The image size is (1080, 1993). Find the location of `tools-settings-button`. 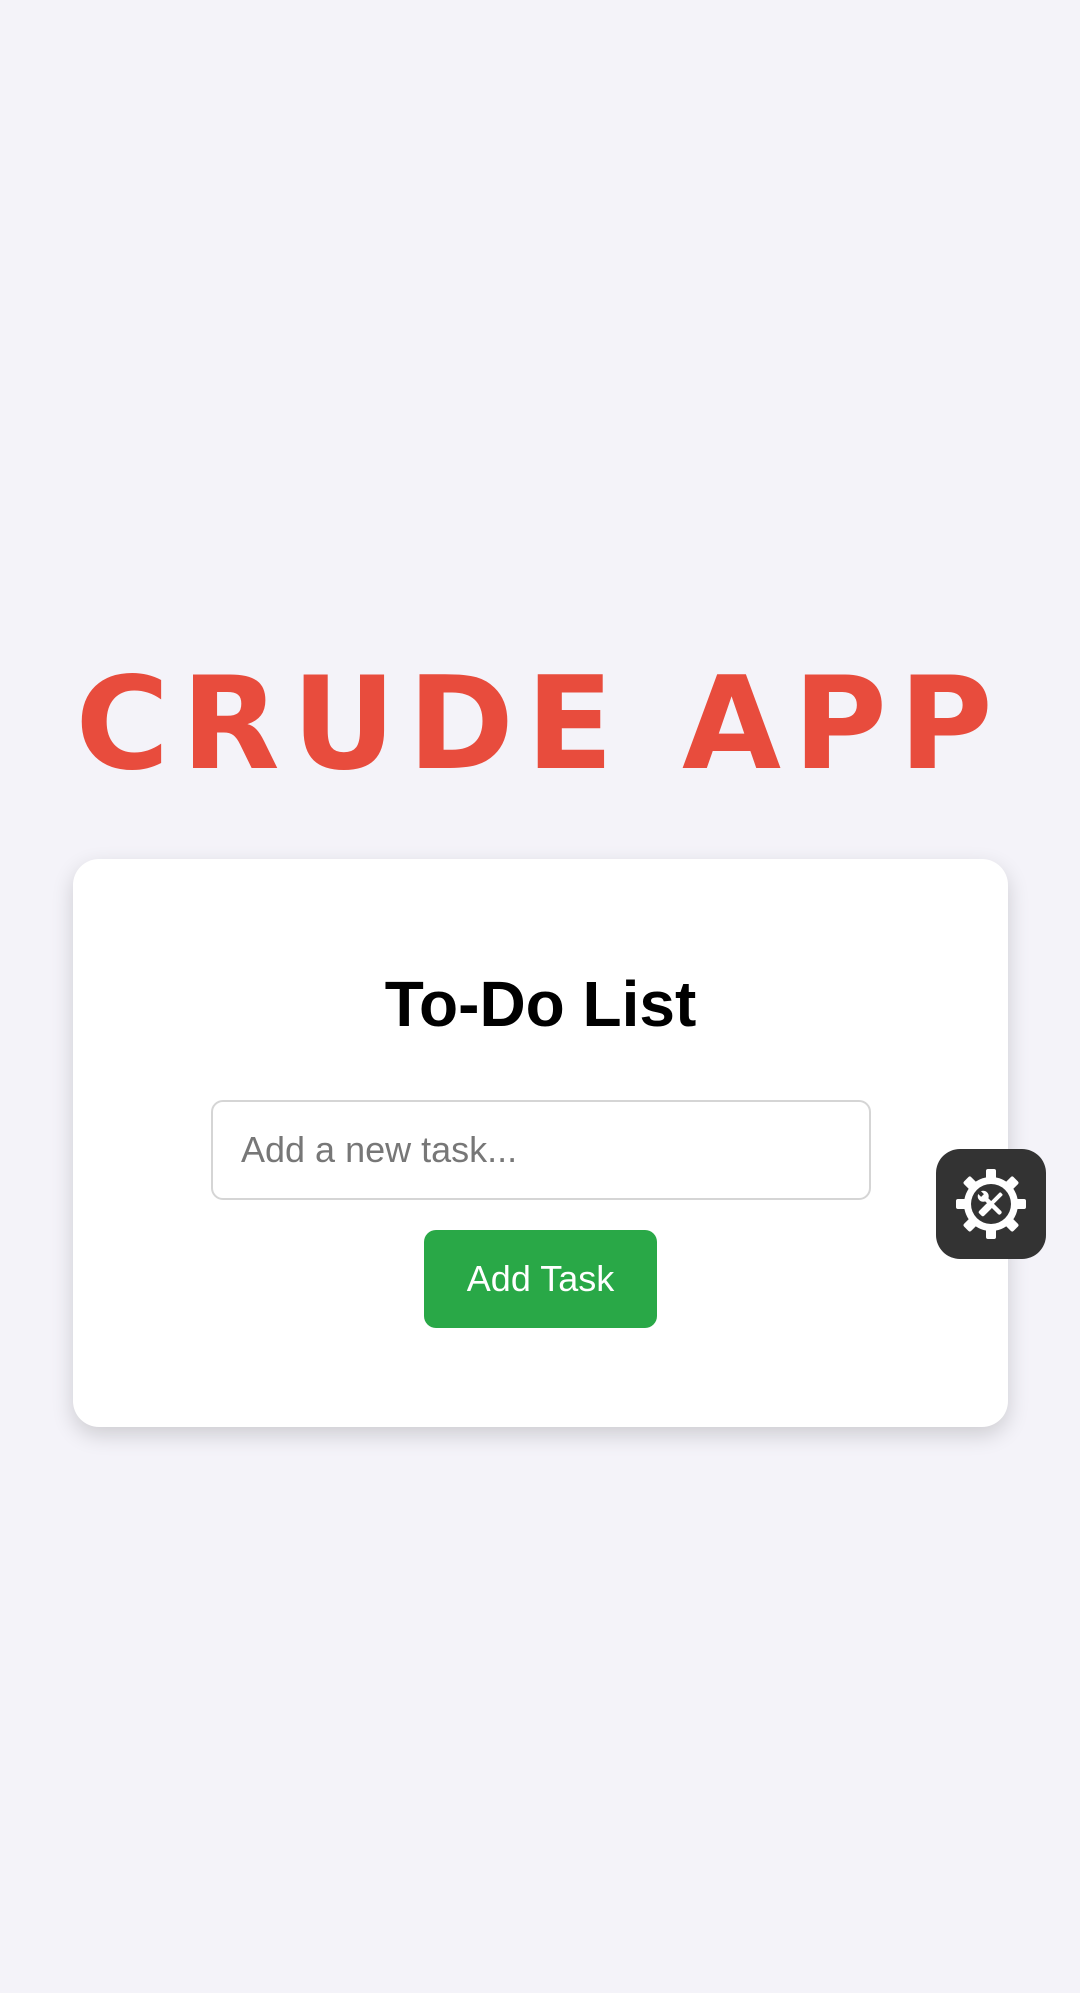

tools-settings-button is located at coordinates (991, 1204).